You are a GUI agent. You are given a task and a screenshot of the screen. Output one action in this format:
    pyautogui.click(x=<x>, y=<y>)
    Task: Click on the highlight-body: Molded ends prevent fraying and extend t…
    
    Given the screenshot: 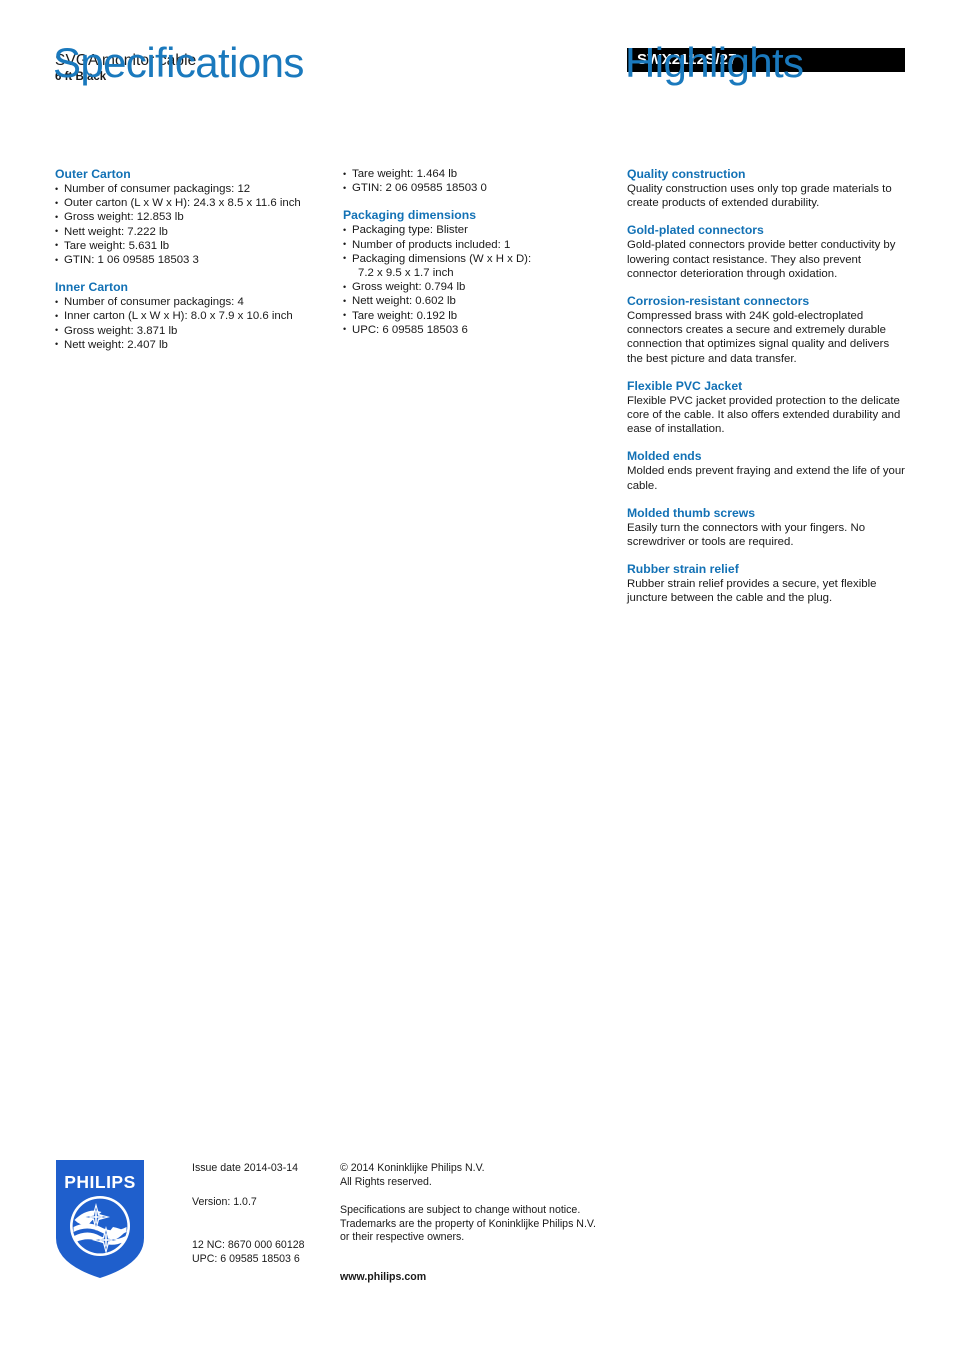 What is the action you would take?
    pyautogui.click(x=766, y=478)
    